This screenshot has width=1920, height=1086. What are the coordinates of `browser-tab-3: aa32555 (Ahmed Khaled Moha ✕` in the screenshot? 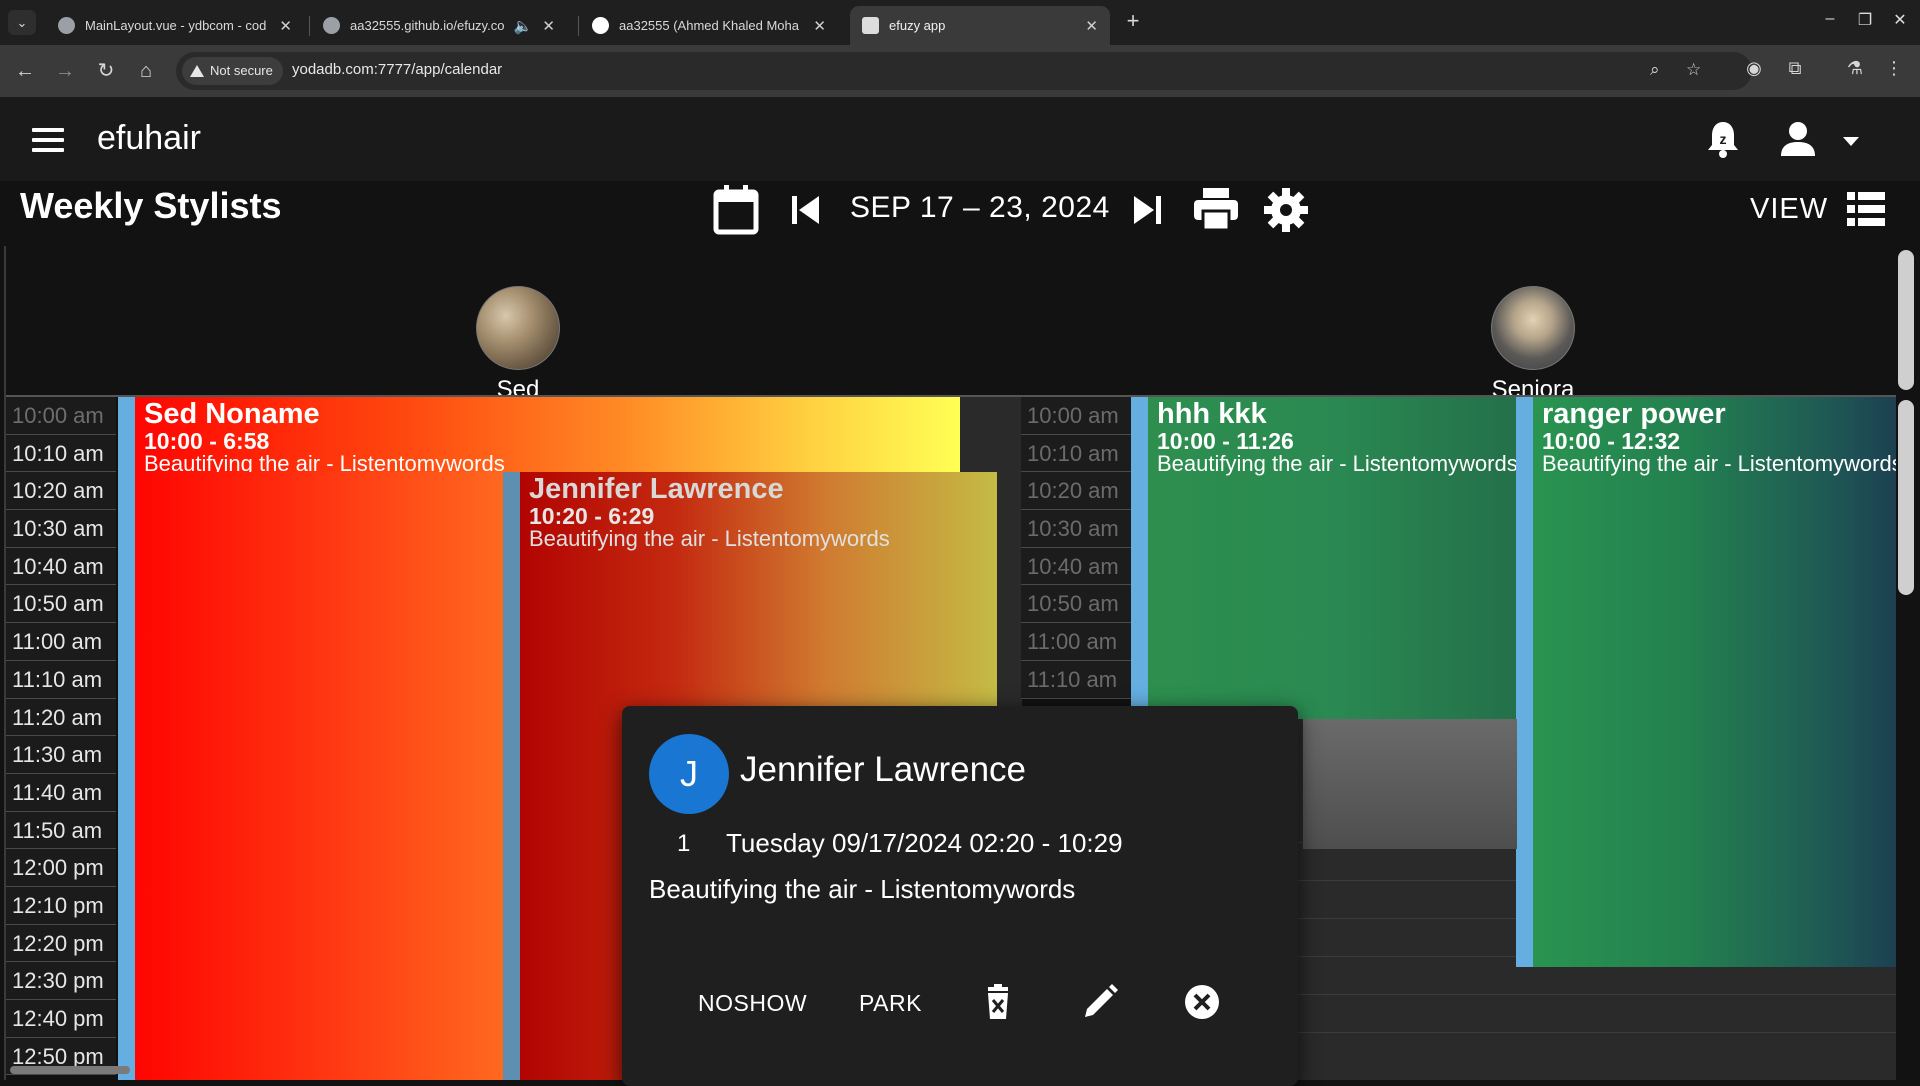 It's located at (709, 25).